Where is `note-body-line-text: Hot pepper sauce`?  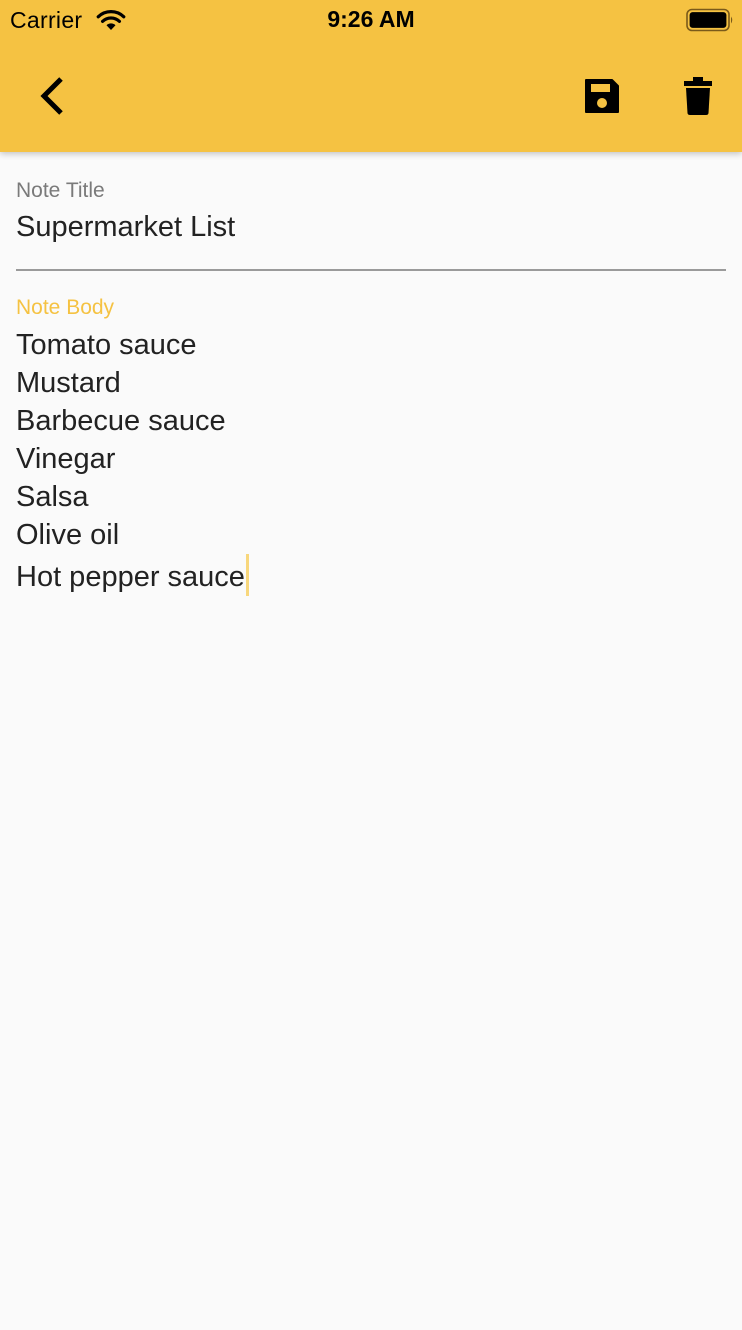 note-body-line-text: Hot pepper sauce is located at coordinates (130, 577).